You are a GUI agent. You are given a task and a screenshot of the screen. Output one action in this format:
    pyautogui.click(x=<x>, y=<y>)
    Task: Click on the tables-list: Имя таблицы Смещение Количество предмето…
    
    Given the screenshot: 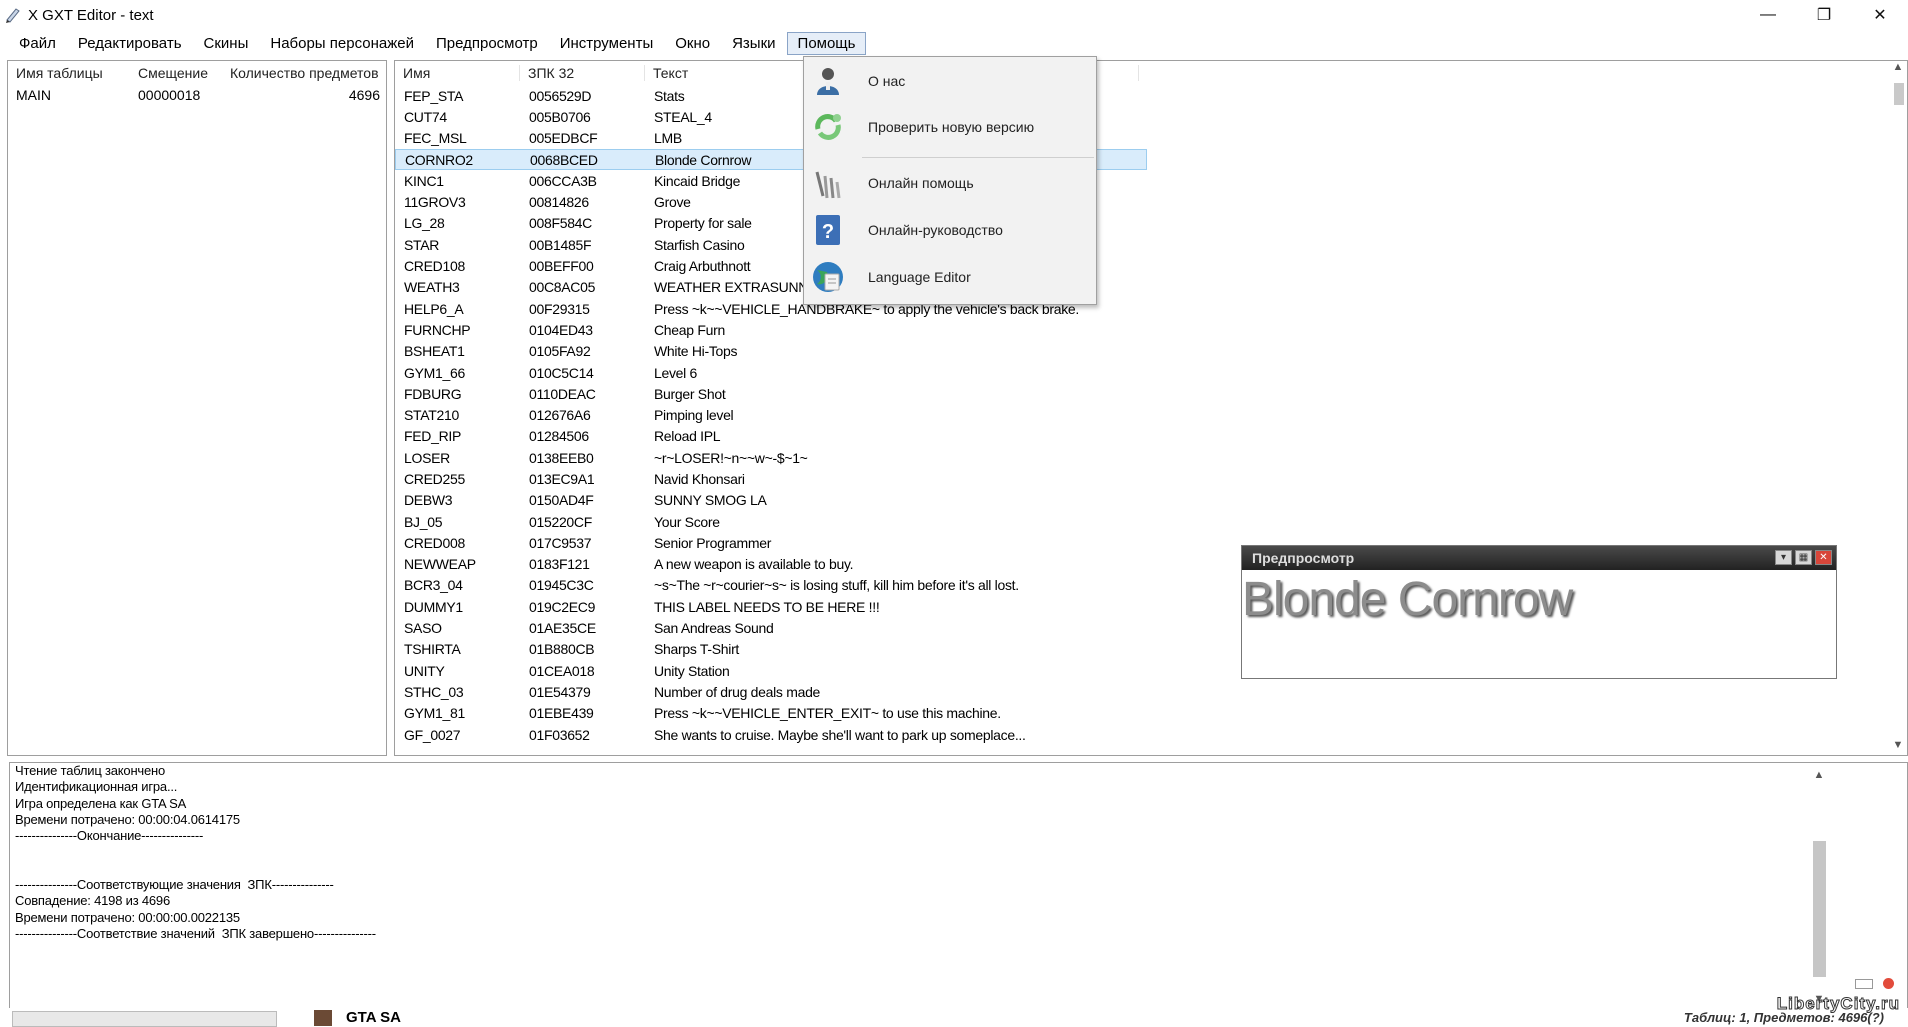 What is the action you would take?
    pyautogui.click(x=197, y=408)
    